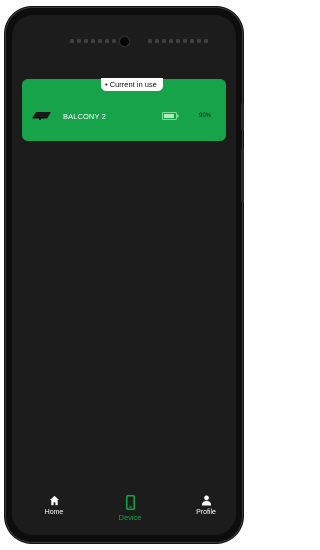 The image size is (320, 550). What do you see at coordinates (124, 41) in the screenshot?
I see `front-camera` at bounding box center [124, 41].